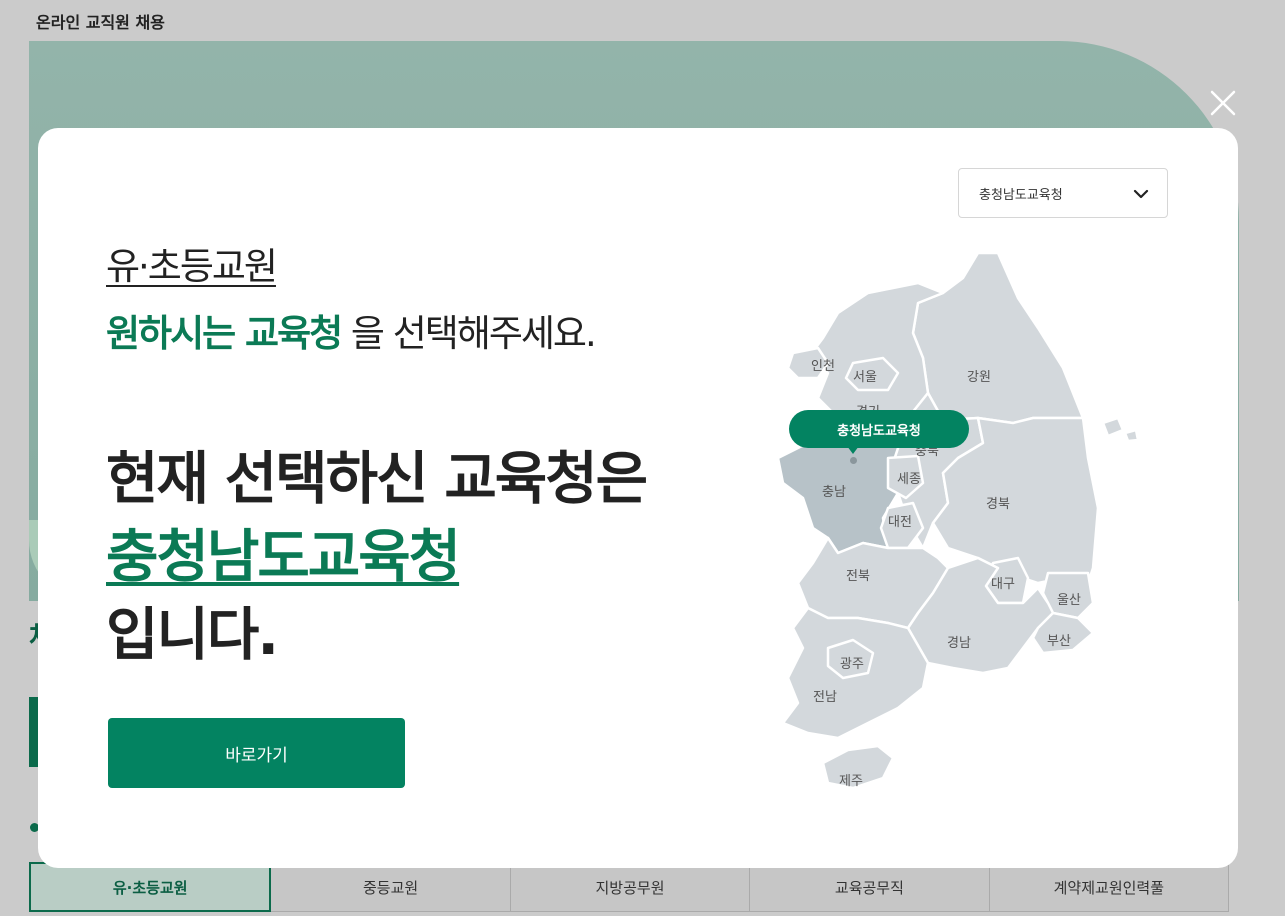  I want to click on map-label-gyeongnam: 경남, so click(959, 643).